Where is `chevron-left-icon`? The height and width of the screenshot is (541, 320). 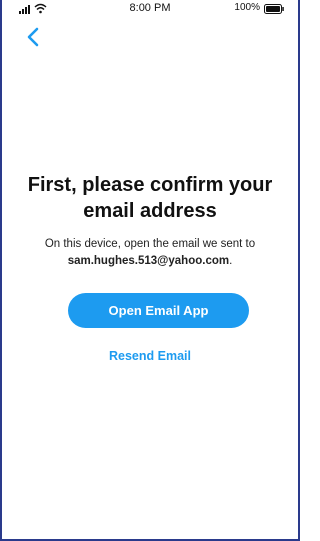 chevron-left-icon is located at coordinates (33, 37).